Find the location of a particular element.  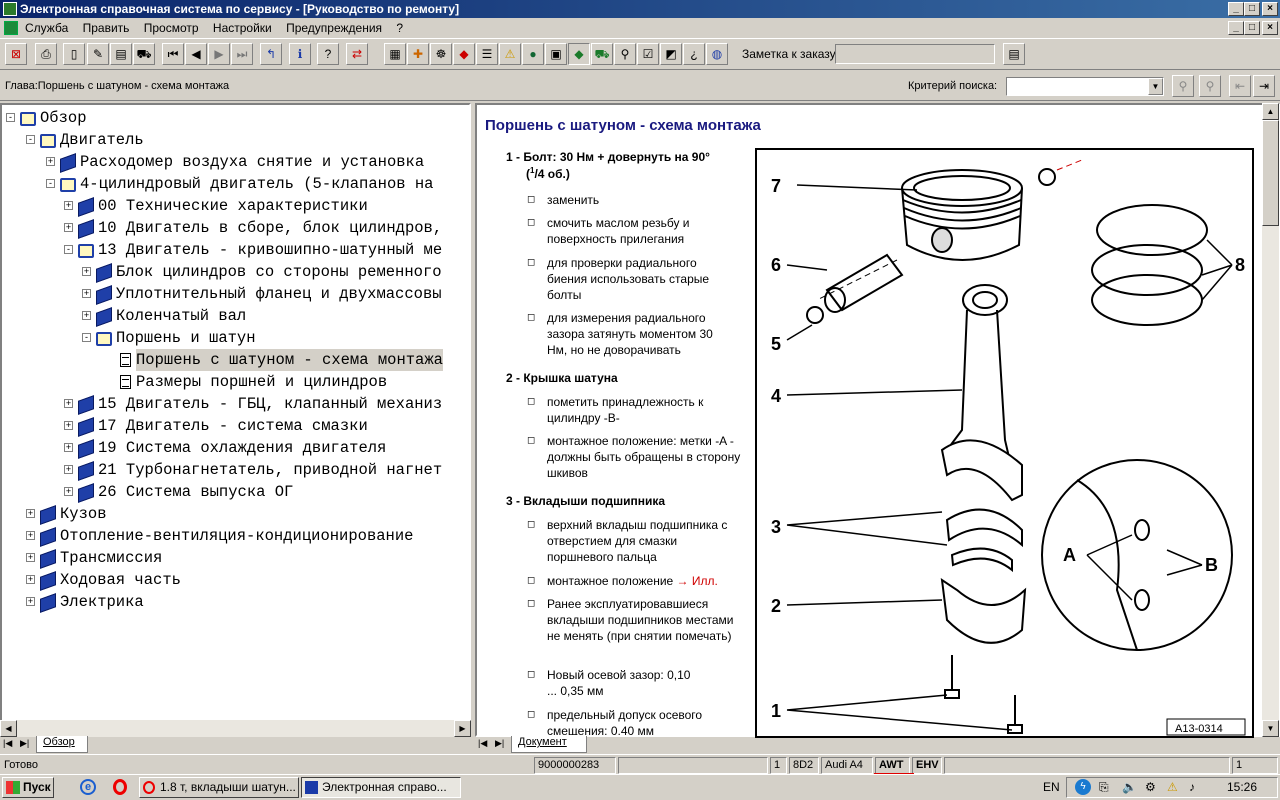

maximize-button: □ is located at coordinates (1252, 9).